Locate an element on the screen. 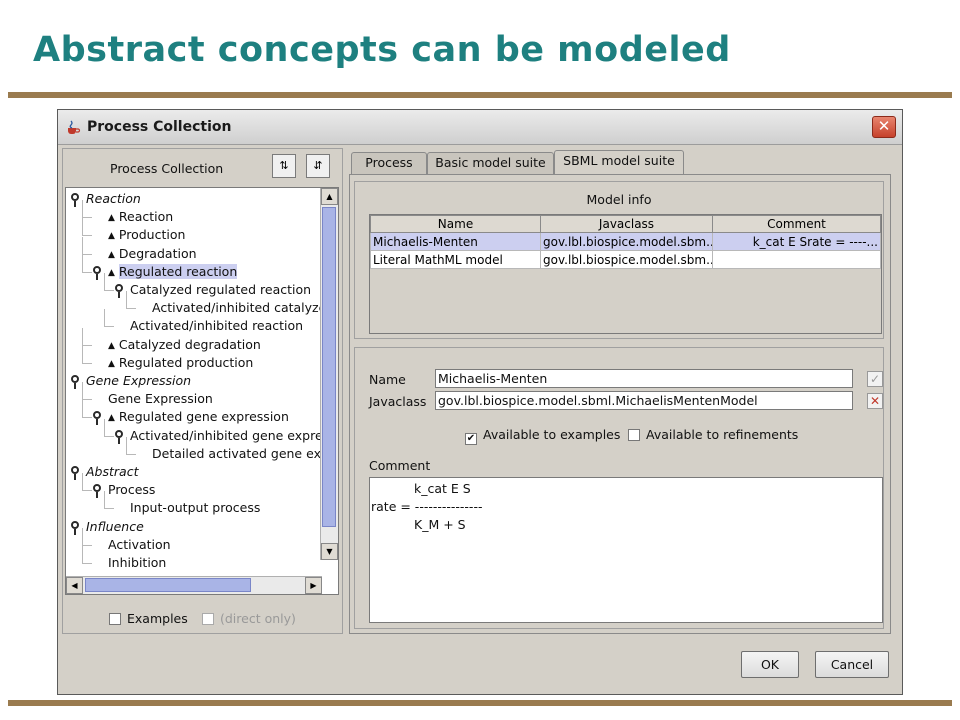 This screenshot has width=960, height=720. column-header-name: Name is located at coordinates (455, 224).